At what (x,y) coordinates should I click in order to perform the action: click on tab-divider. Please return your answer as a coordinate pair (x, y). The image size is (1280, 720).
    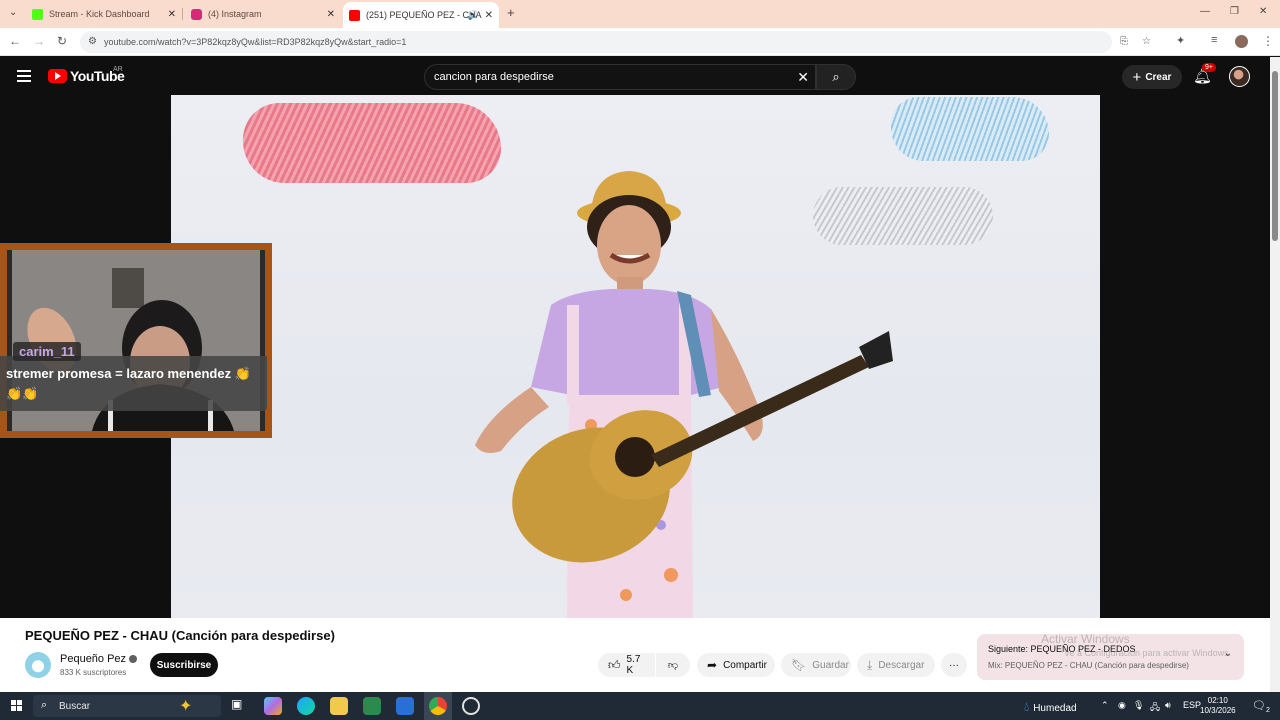
    Looking at the image, I should click on (182, 14).